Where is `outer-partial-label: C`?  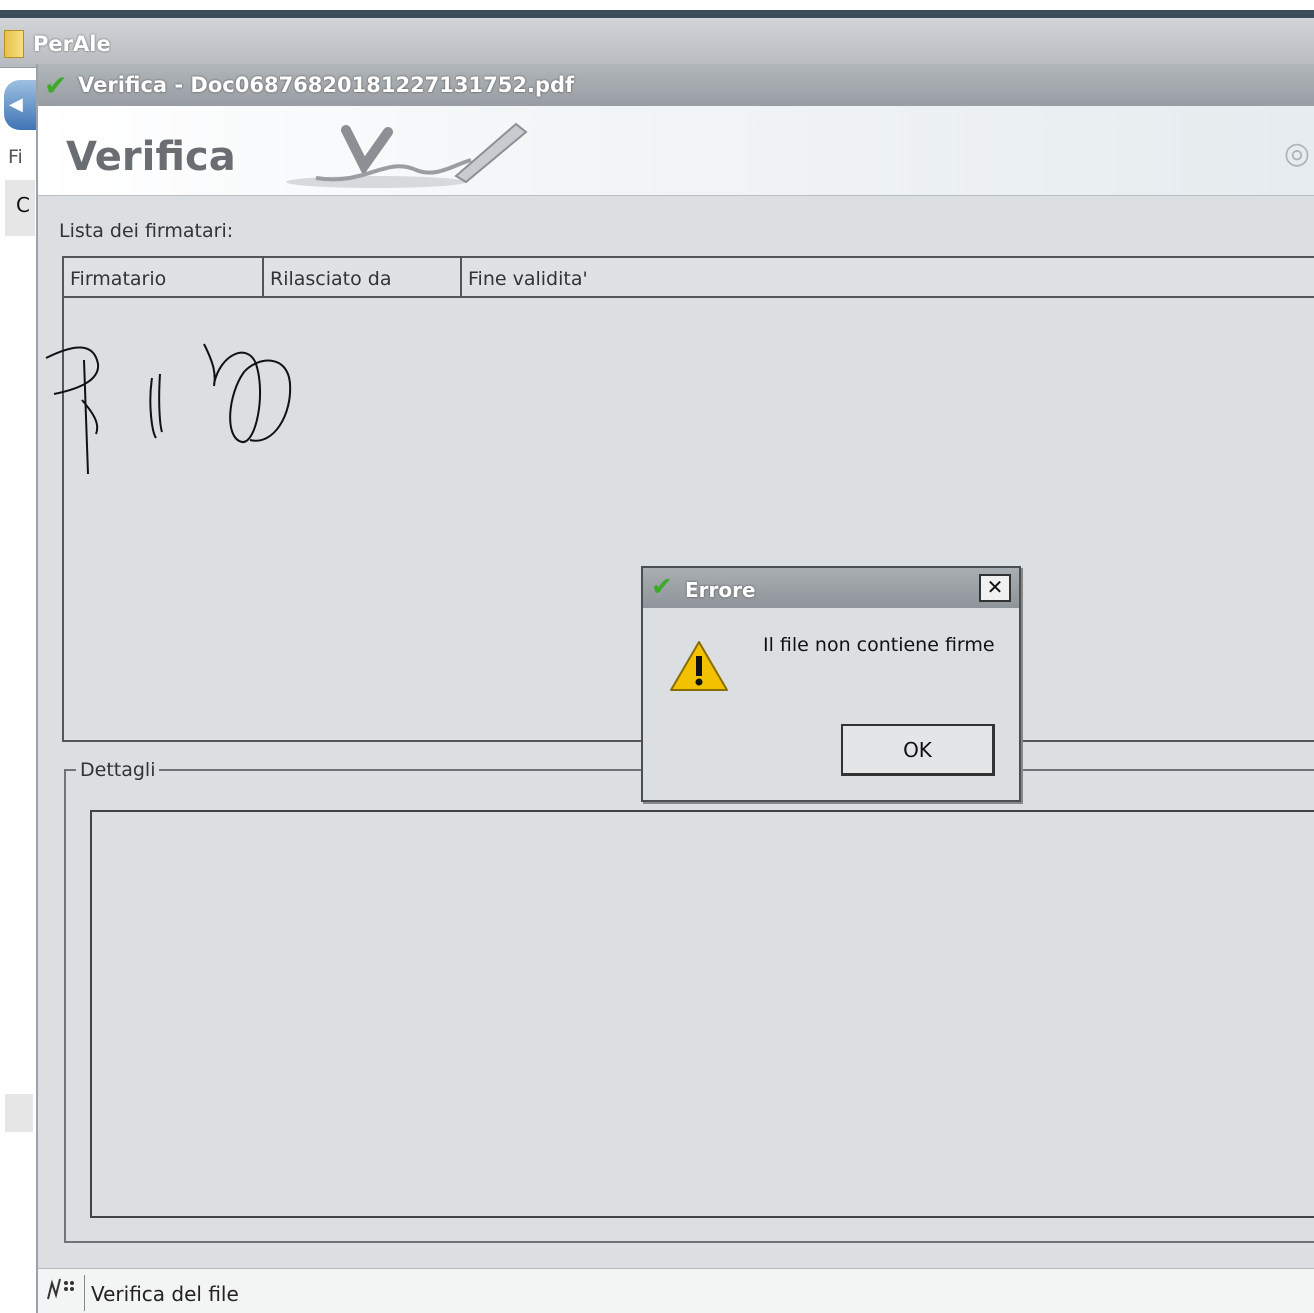 outer-partial-label: C is located at coordinates (23, 205).